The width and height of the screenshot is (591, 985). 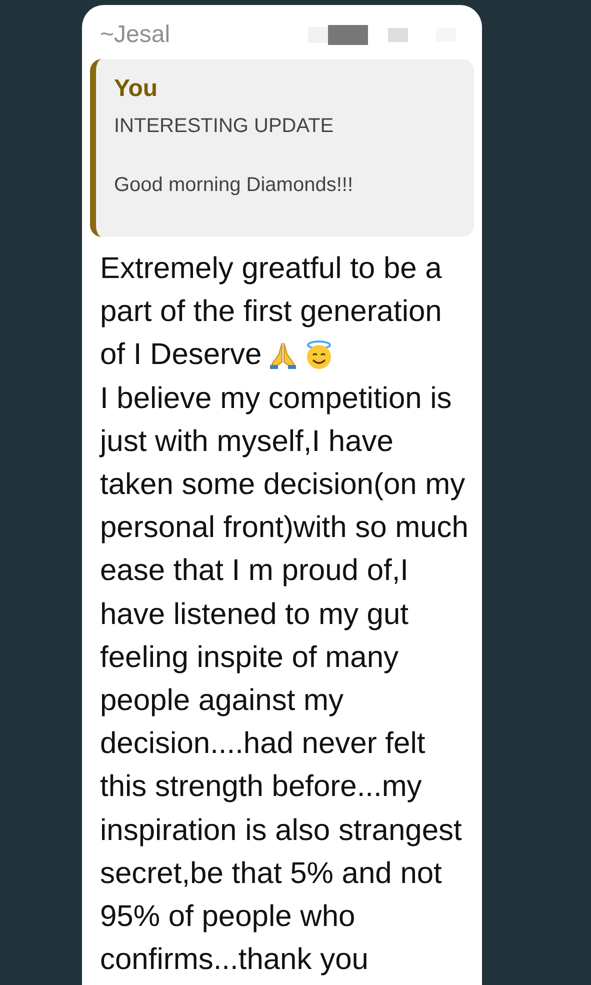 What do you see at coordinates (136, 89) in the screenshot?
I see `quote-author: You` at bounding box center [136, 89].